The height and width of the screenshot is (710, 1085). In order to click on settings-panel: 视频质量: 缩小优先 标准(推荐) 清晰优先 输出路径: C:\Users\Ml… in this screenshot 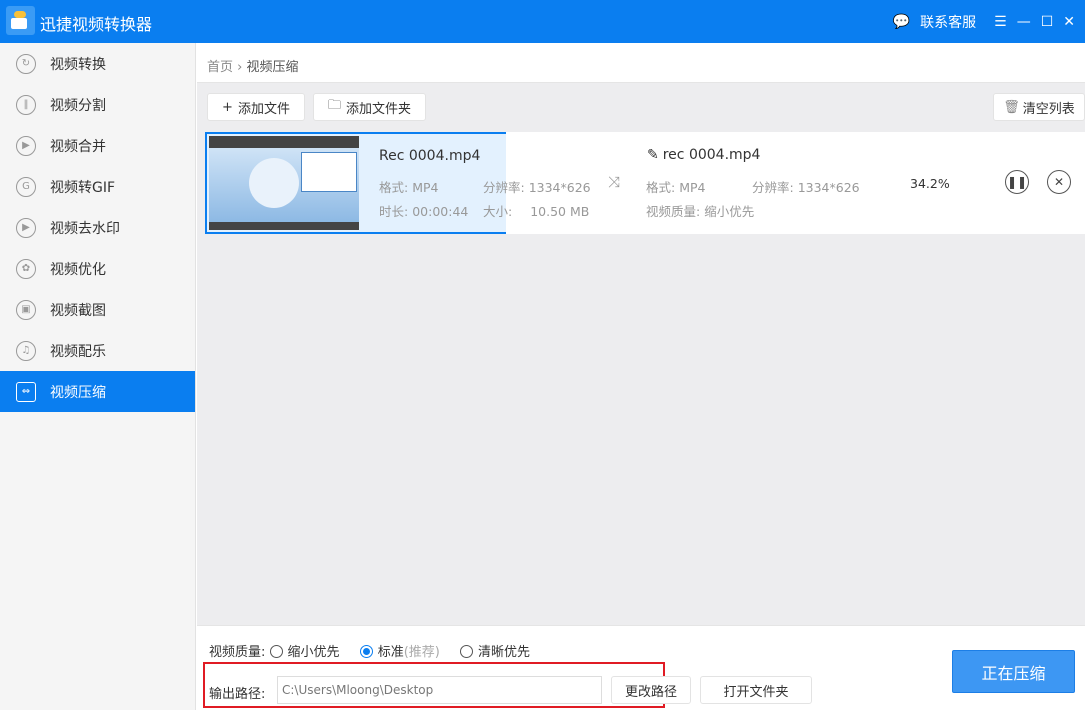, I will do `click(641, 667)`.